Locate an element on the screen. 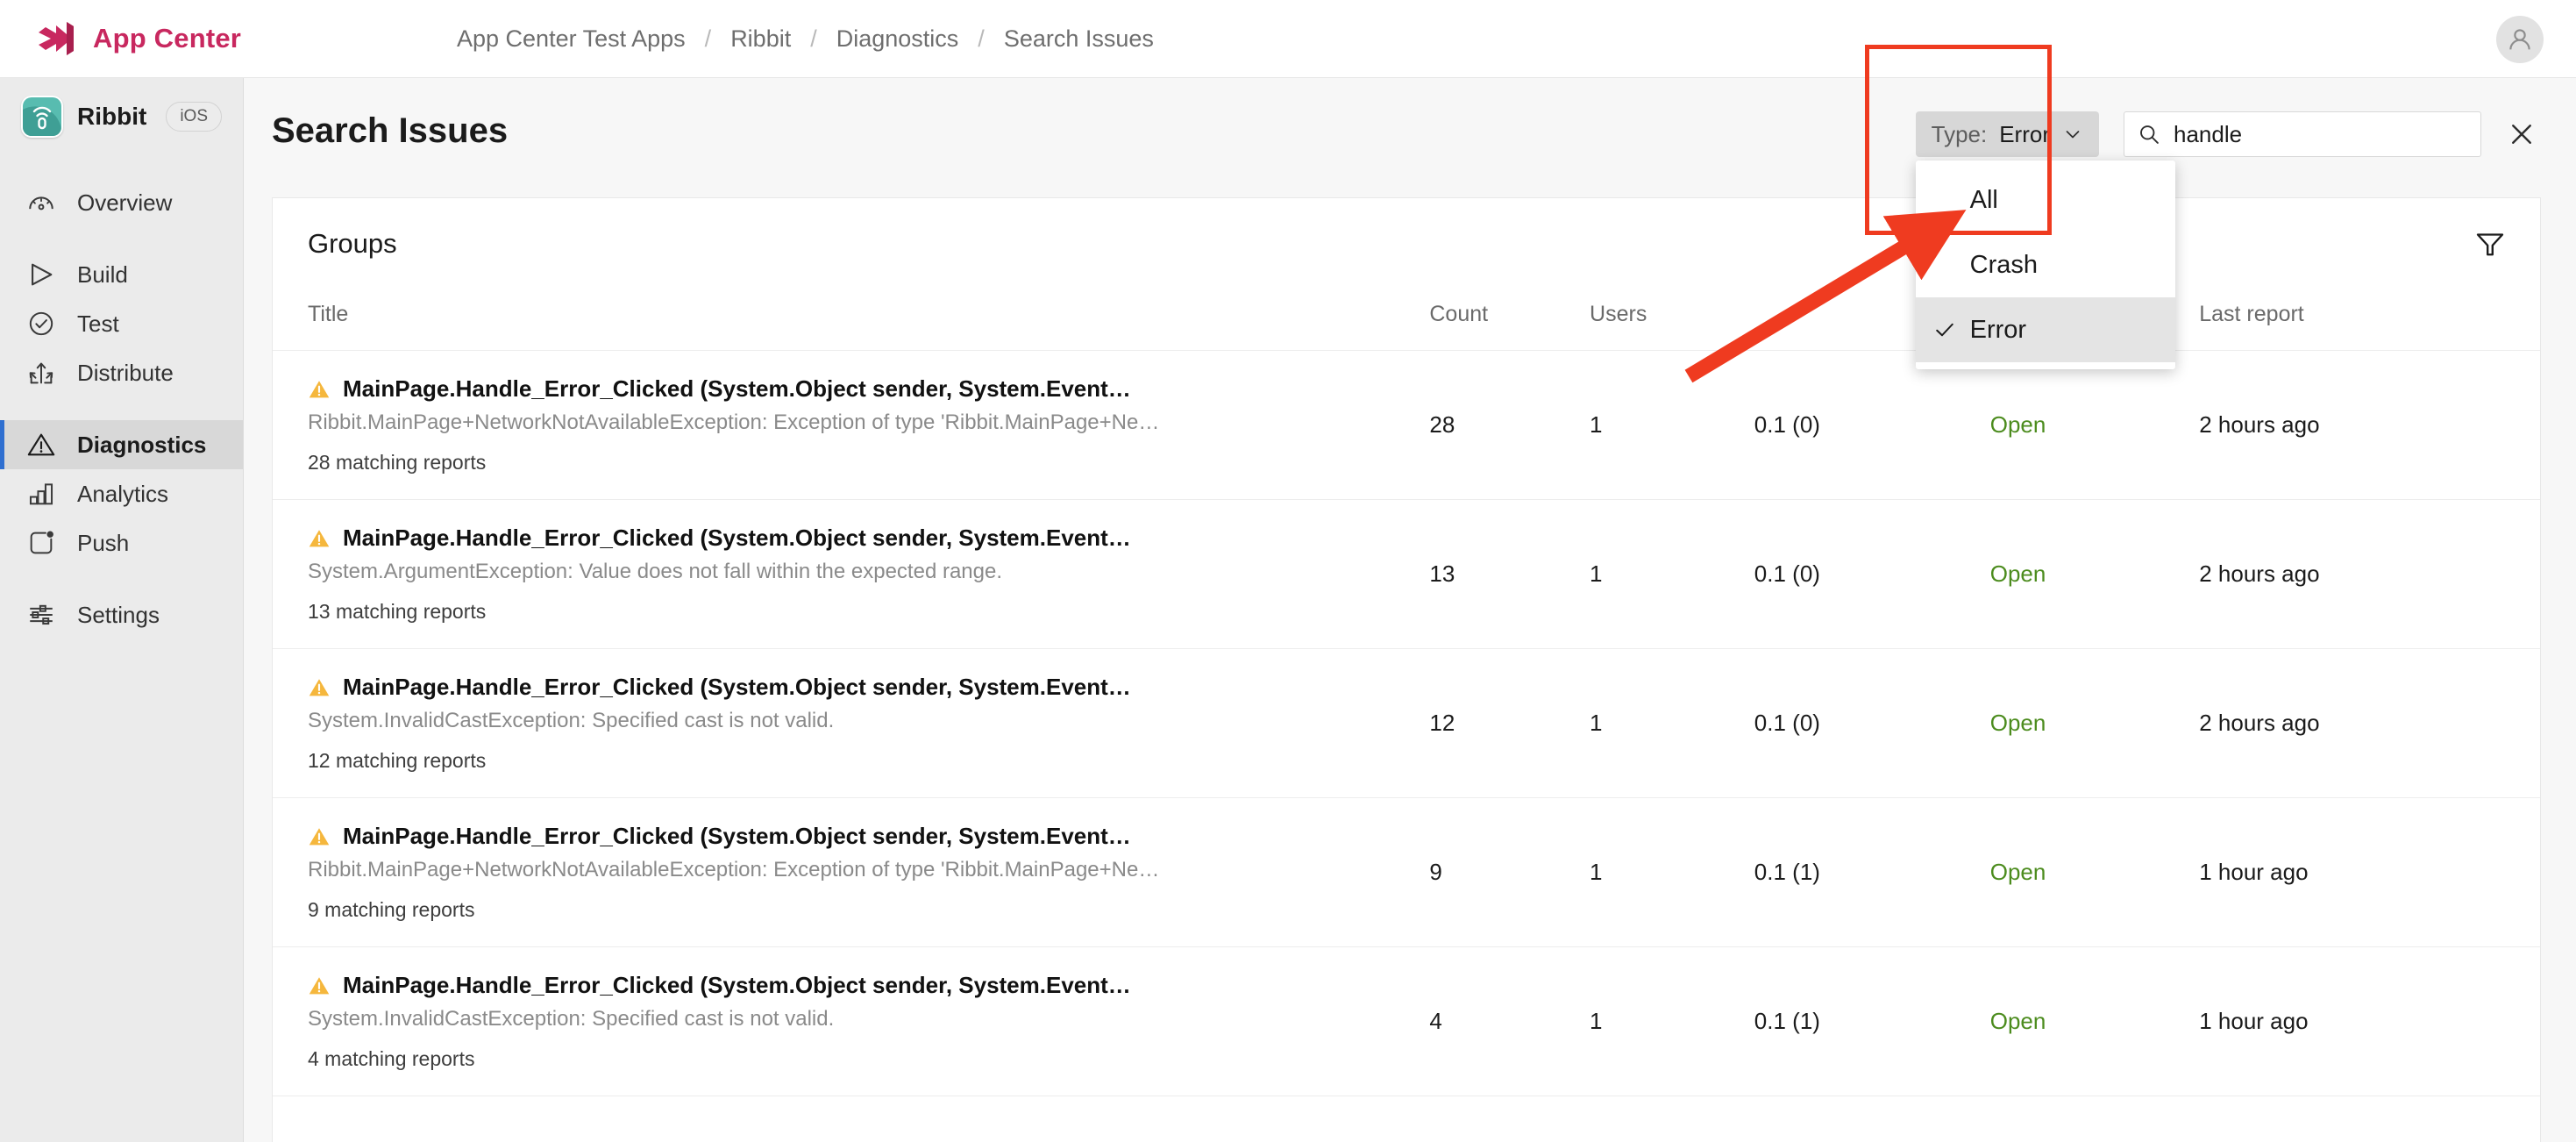 Image resolution: width=2576 pixels, height=1142 pixels. table-header-row: Title Count Users Status Last report is located at coordinates (1406, 320).